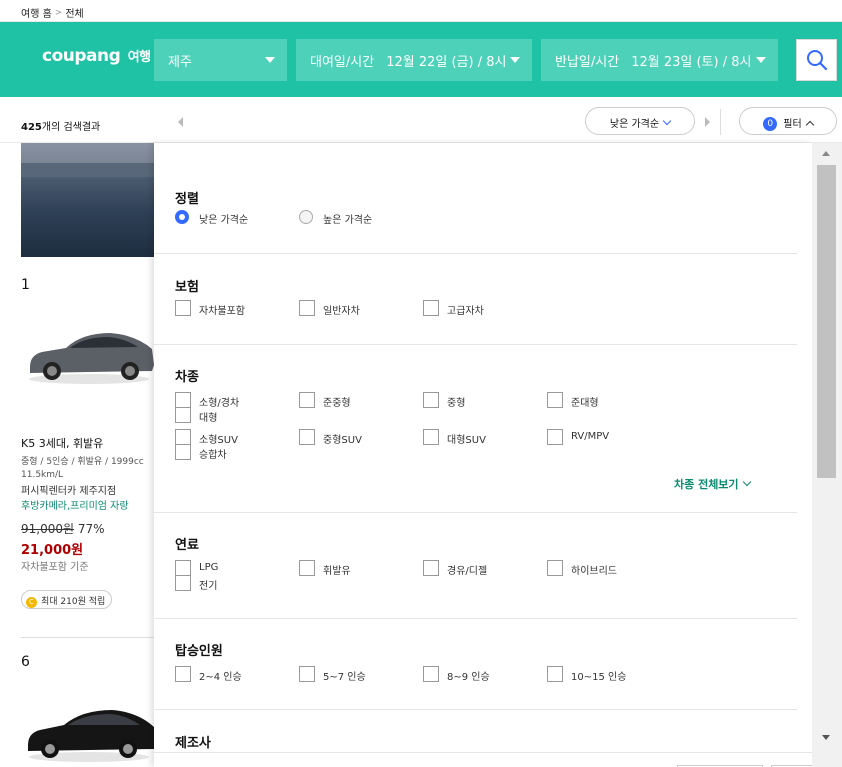 Image resolution: width=842 pixels, height=767 pixels. What do you see at coordinates (75, 506) in the screenshot?
I see `car-options: 후방카메라,프리미엄 자랑` at bounding box center [75, 506].